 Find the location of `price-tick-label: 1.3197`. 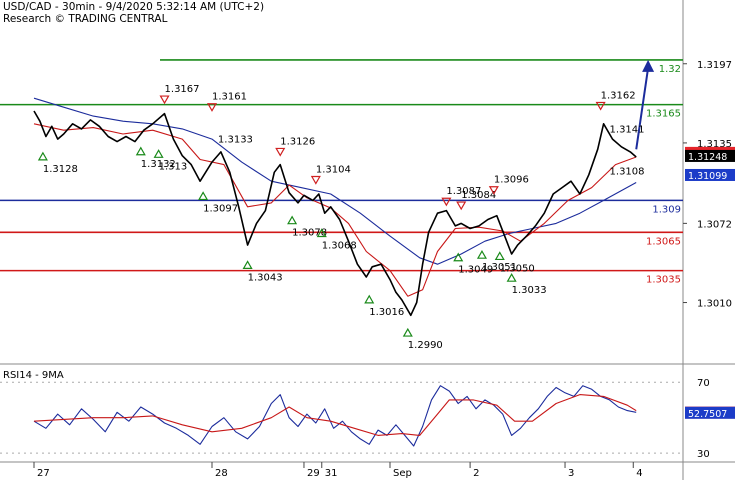

price-tick-label: 1.3197 is located at coordinates (714, 65).